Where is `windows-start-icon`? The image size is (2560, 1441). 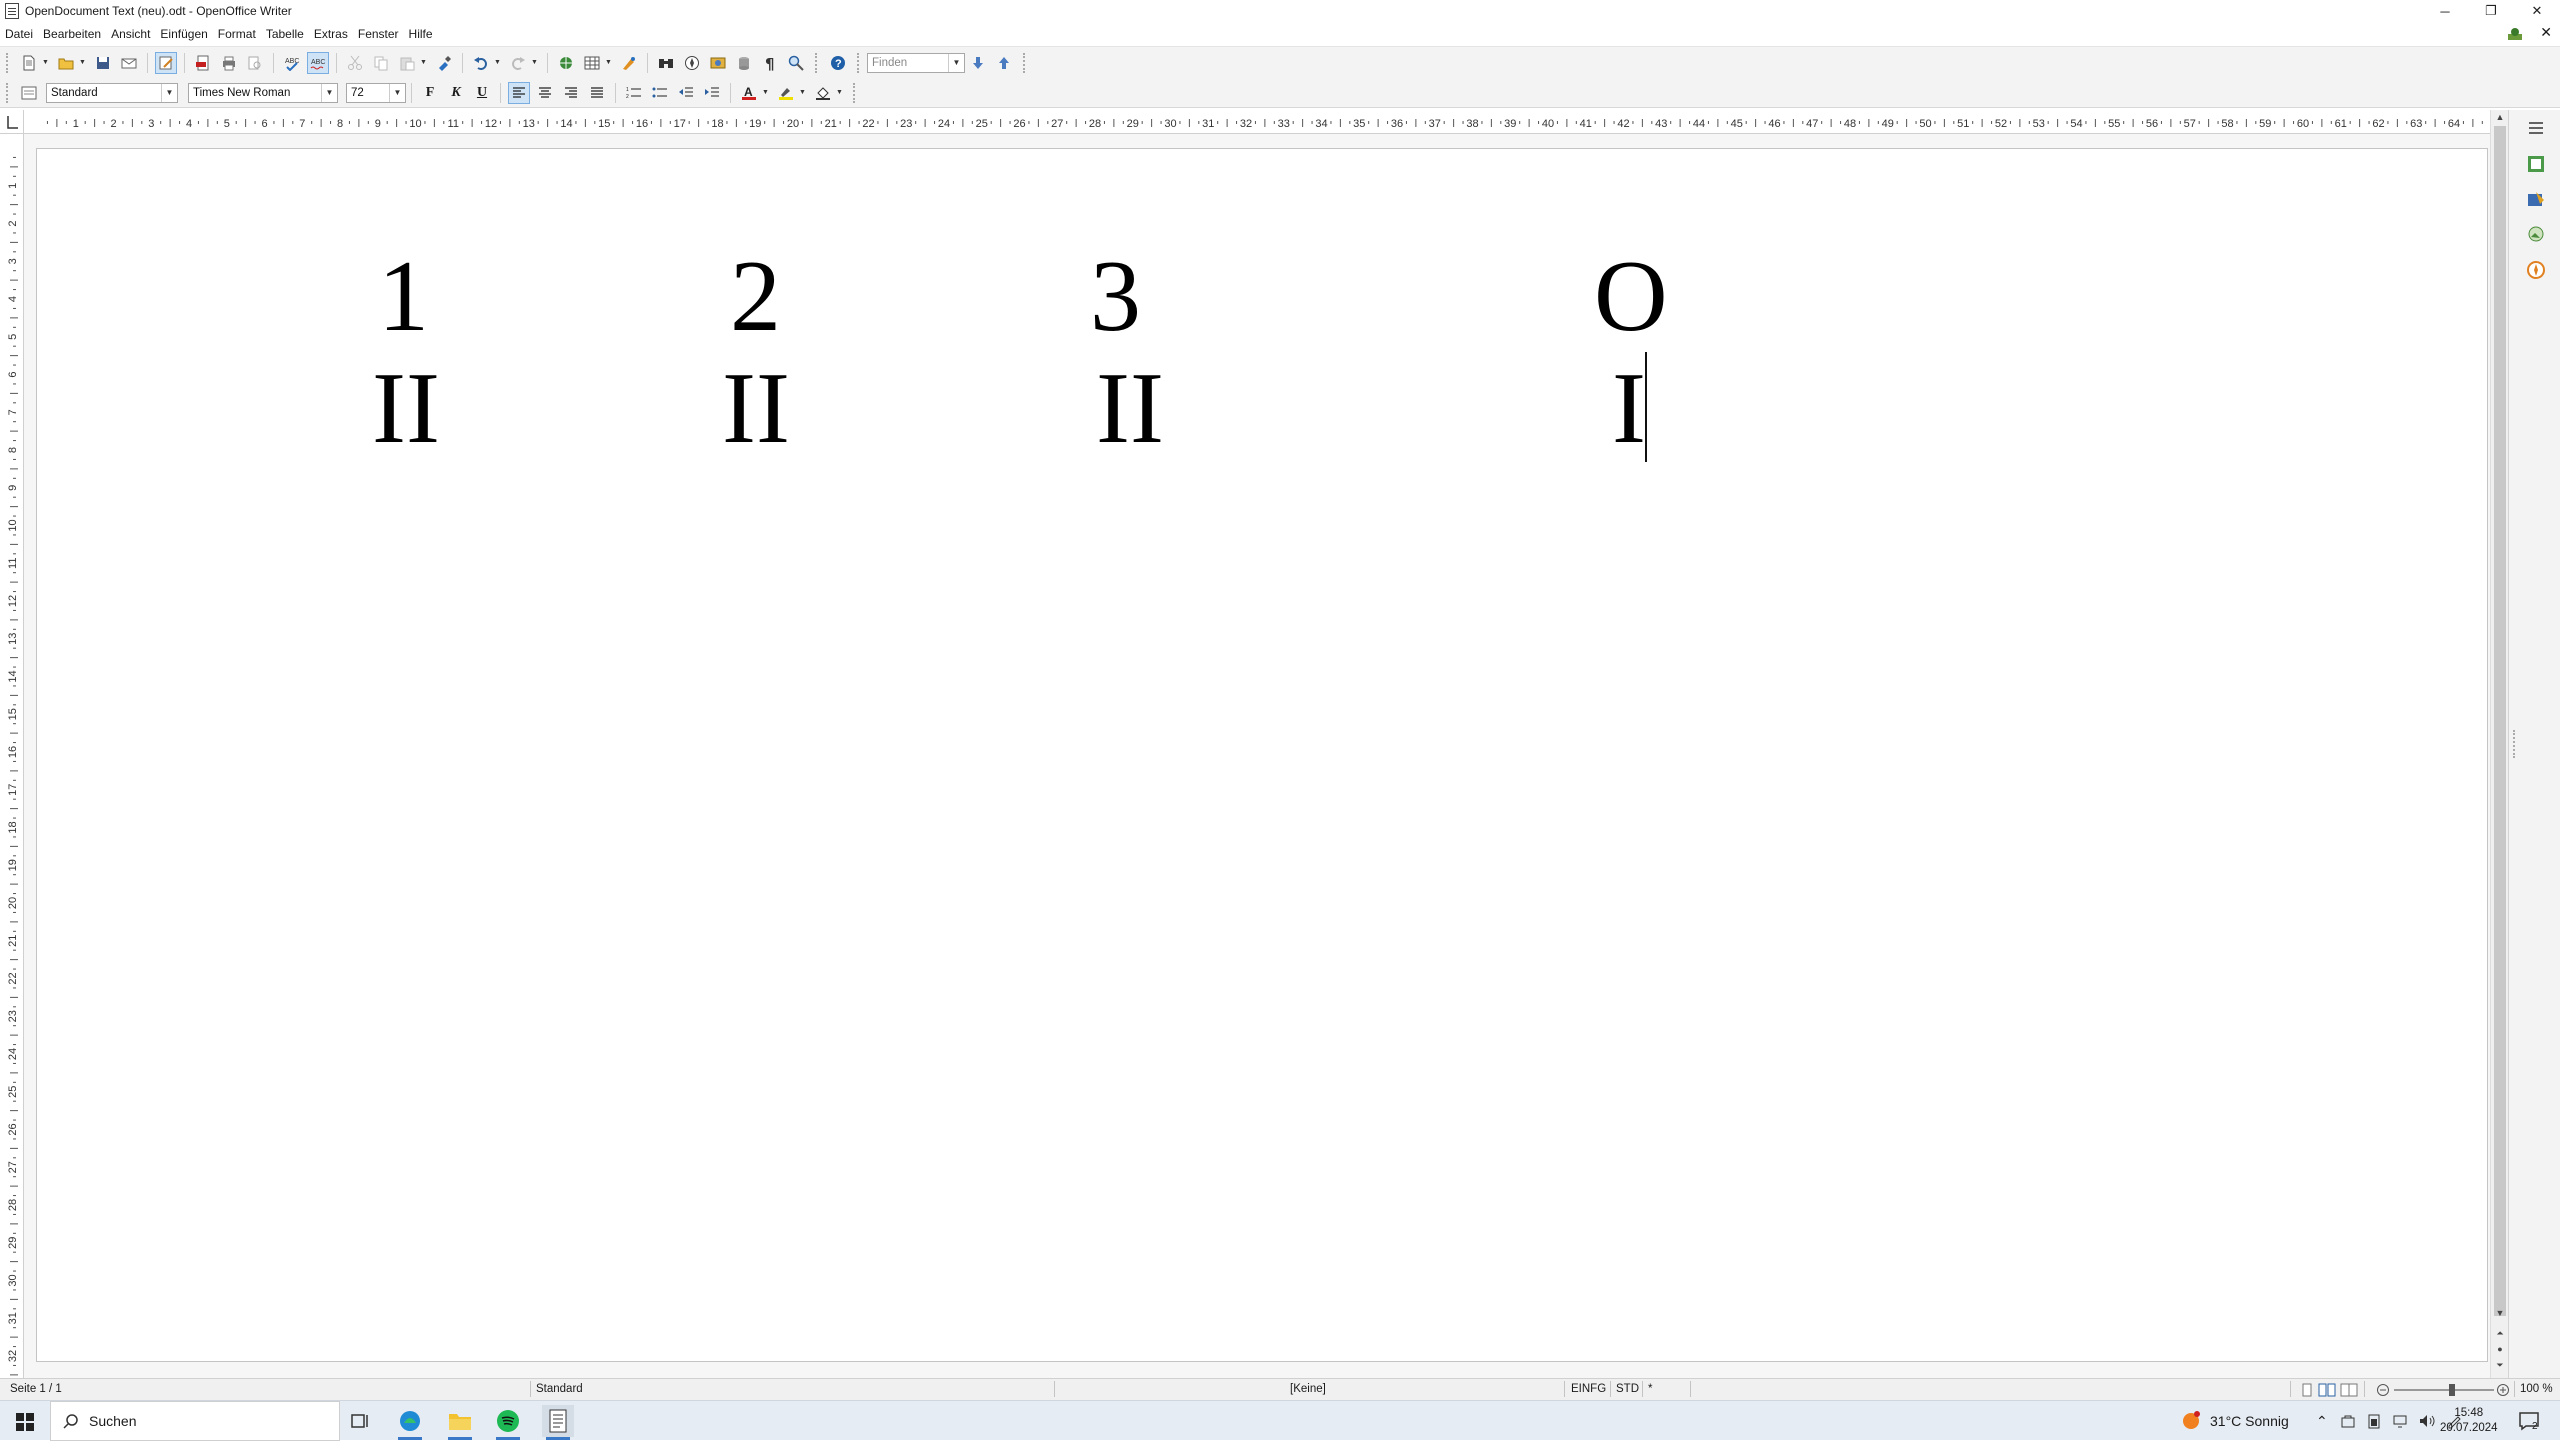 windows-start-icon is located at coordinates (25, 1422).